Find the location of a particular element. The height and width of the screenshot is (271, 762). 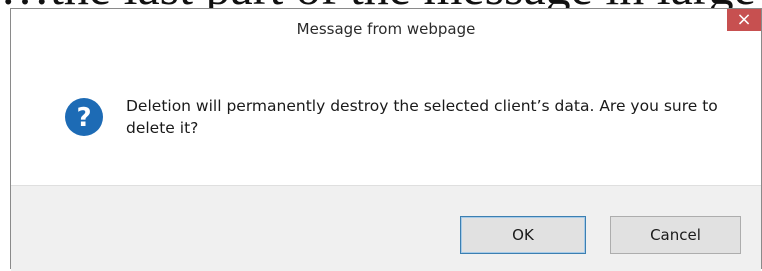

ok-button: OK is located at coordinates (523, 235).